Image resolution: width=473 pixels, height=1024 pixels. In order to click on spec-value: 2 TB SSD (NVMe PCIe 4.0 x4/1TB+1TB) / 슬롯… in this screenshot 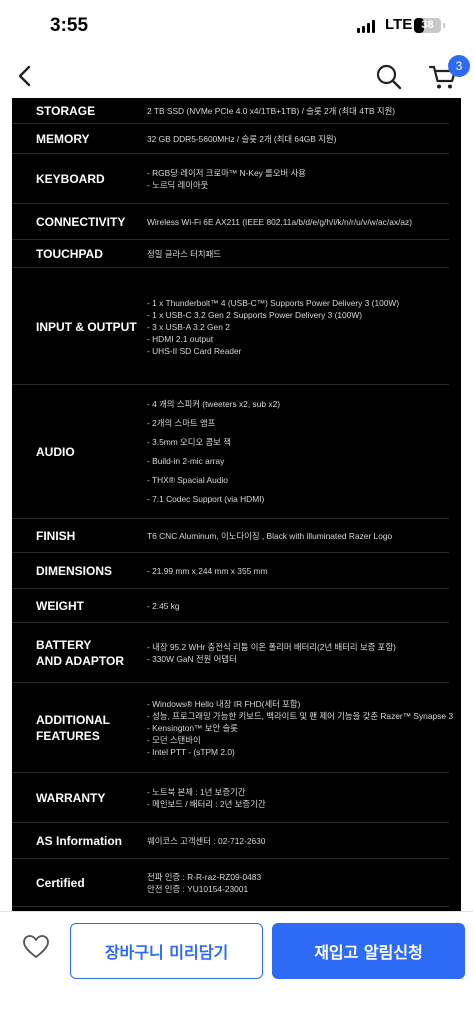, I will do `click(271, 111)`.